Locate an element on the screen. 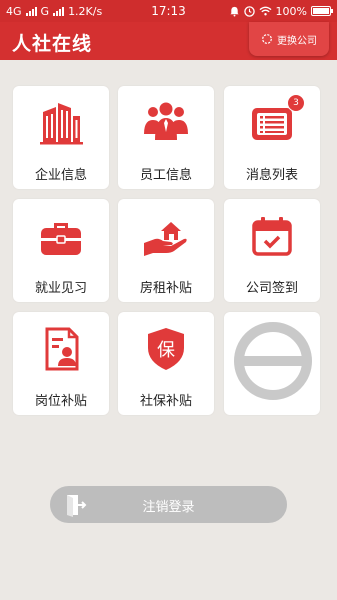 Image resolution: width=337 pixels, height=600 pixels. app-header: 人社在线 更换公司 is located at coordinates (168, 41).